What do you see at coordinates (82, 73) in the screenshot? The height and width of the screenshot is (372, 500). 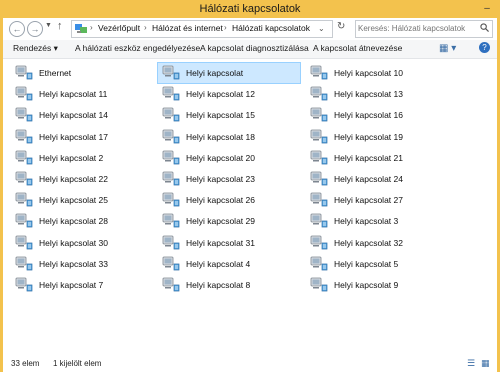 I see `connection-item: Ethernet` at bounding box center [82, 73].